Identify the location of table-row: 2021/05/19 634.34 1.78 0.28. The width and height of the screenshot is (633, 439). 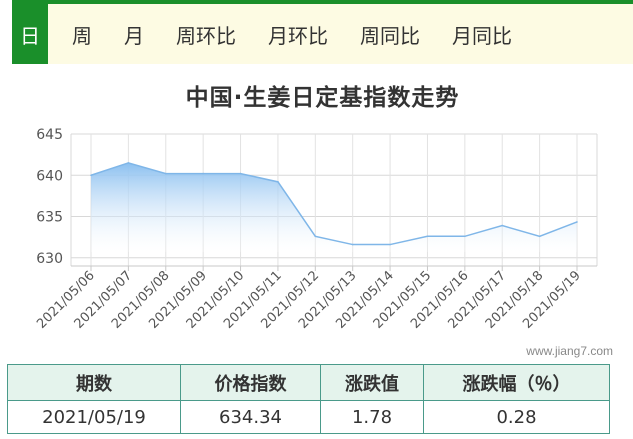
(308, 417).